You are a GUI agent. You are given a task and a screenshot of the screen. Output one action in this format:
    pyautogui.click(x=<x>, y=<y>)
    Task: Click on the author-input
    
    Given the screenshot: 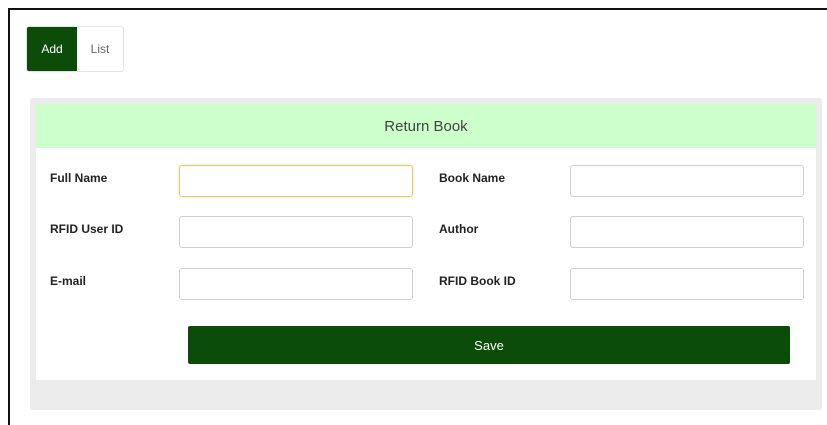 What is the action you would take?
    pyautogui.click(x=687, y=232)
    